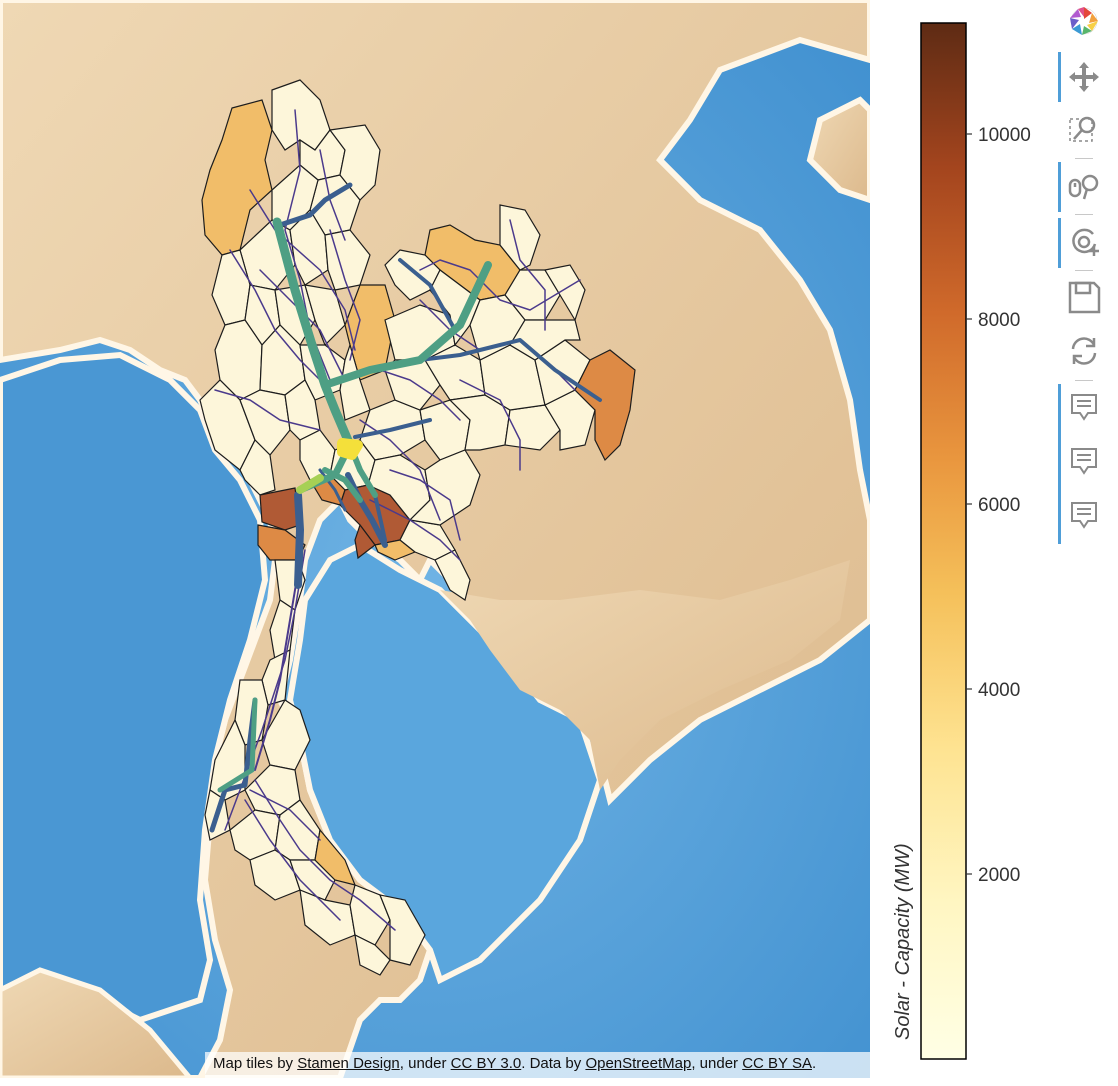 This screenshot has height=1086, width=1118. What do you see at coordinates (999, 875) in the screenshot?
I see `colorbar-tick-label: 2000` at bounding box center [999, 875].